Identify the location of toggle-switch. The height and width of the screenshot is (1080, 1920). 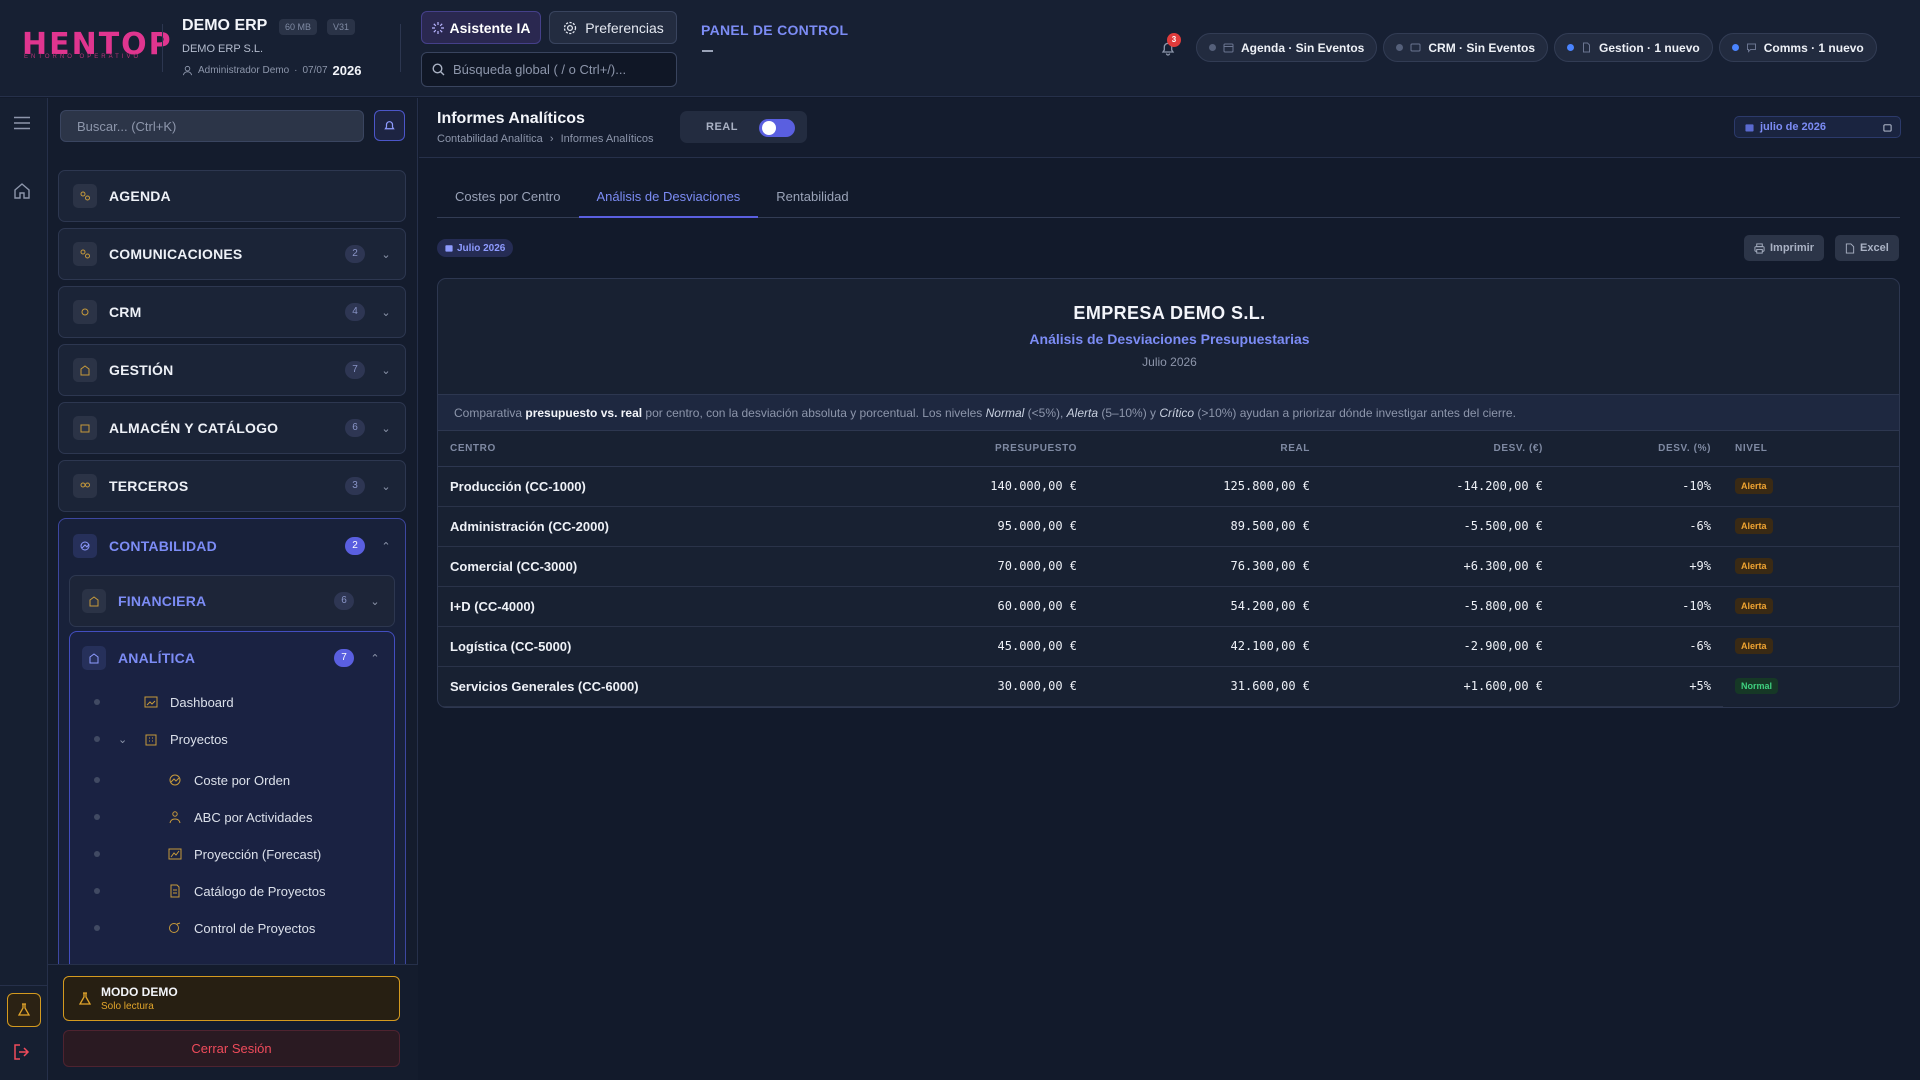
(777, 128).